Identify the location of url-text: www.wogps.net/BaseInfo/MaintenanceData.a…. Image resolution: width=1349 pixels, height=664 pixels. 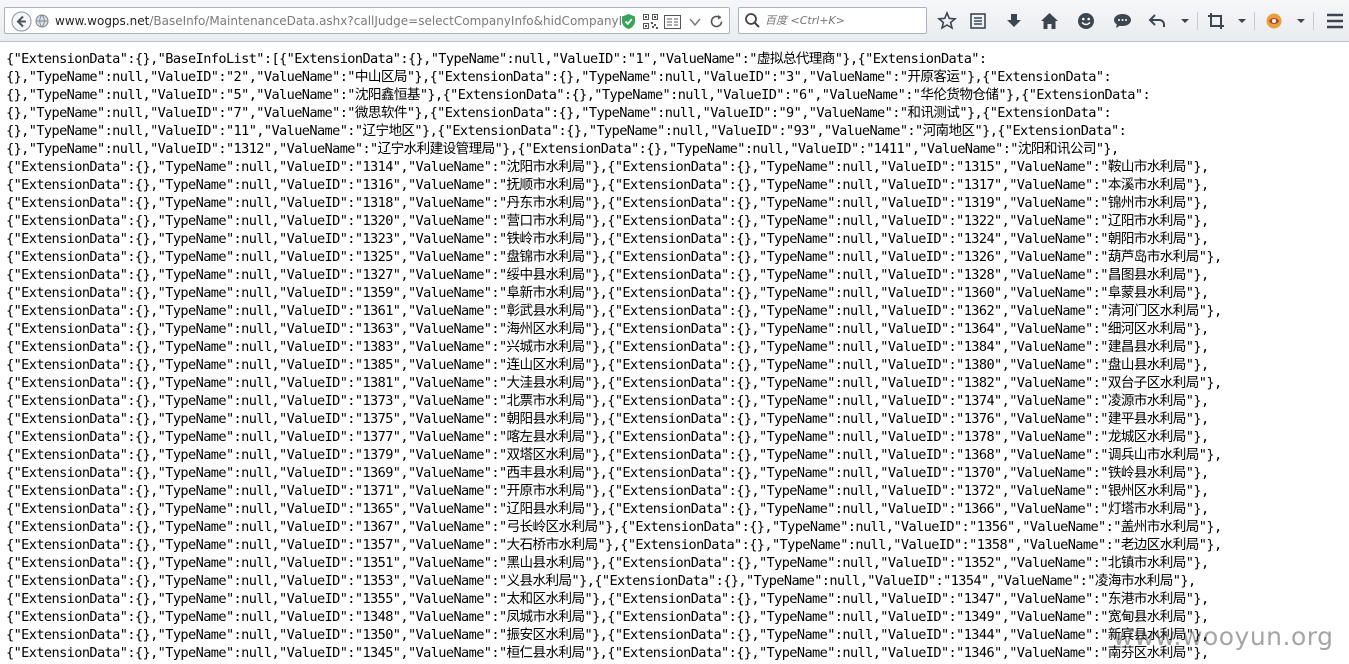
(341, 21).